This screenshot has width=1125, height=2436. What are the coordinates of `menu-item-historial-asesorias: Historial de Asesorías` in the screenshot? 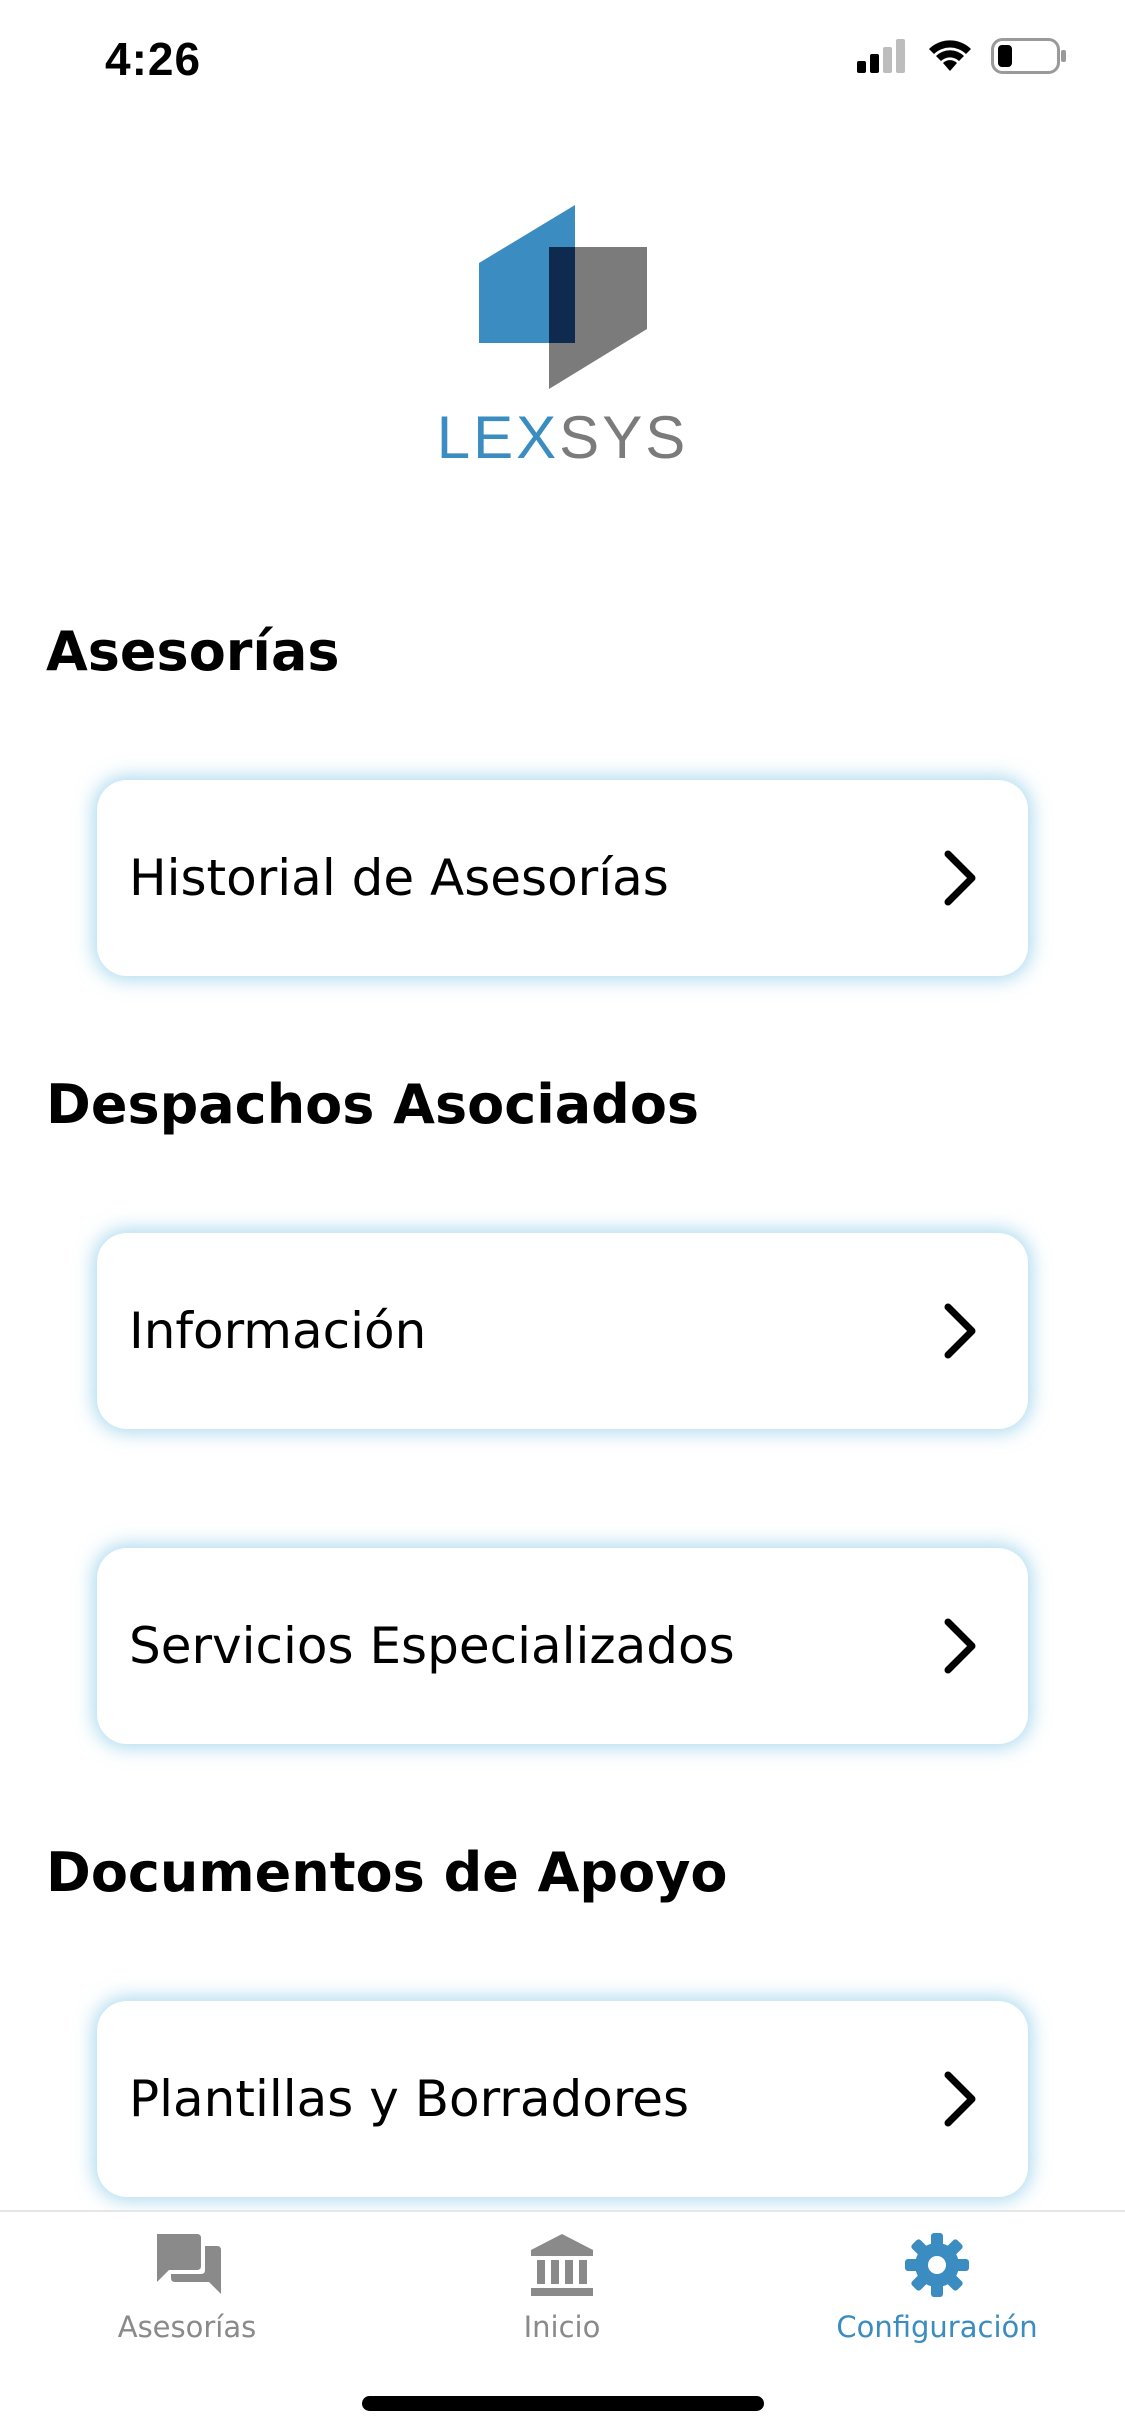 It's located at (562, 878).